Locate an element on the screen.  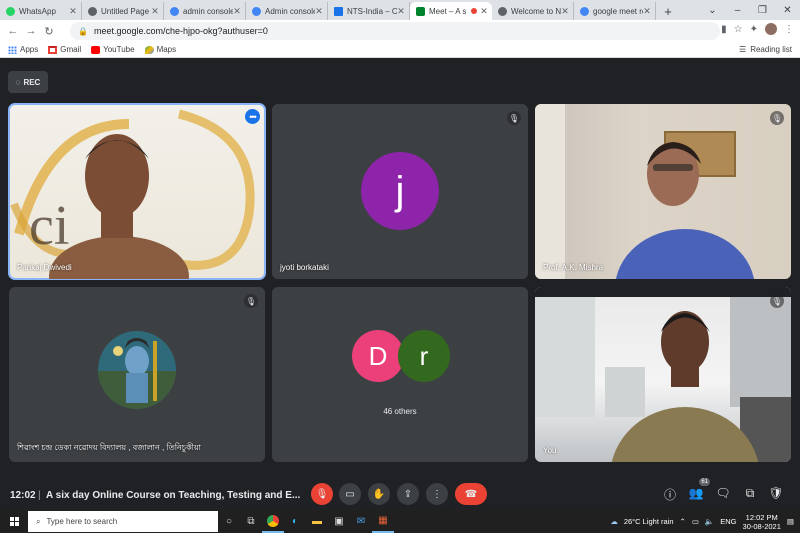
taskbar-clock: 12:02 PM 30-08-2021 is located at coordinates (762, 522).